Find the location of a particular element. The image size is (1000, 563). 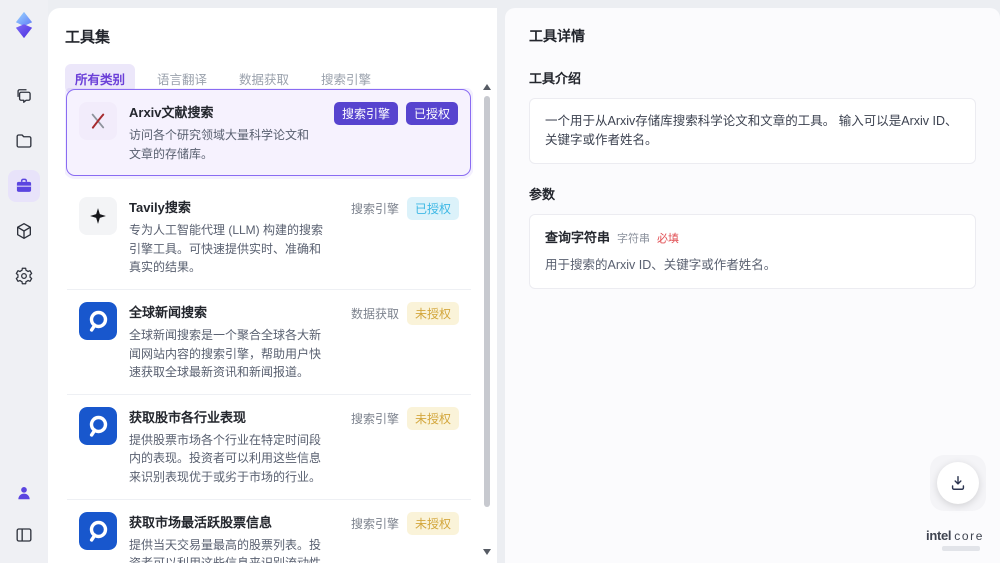

tool-title: 全球新闻搜索 is located at coordinates (168, 312).